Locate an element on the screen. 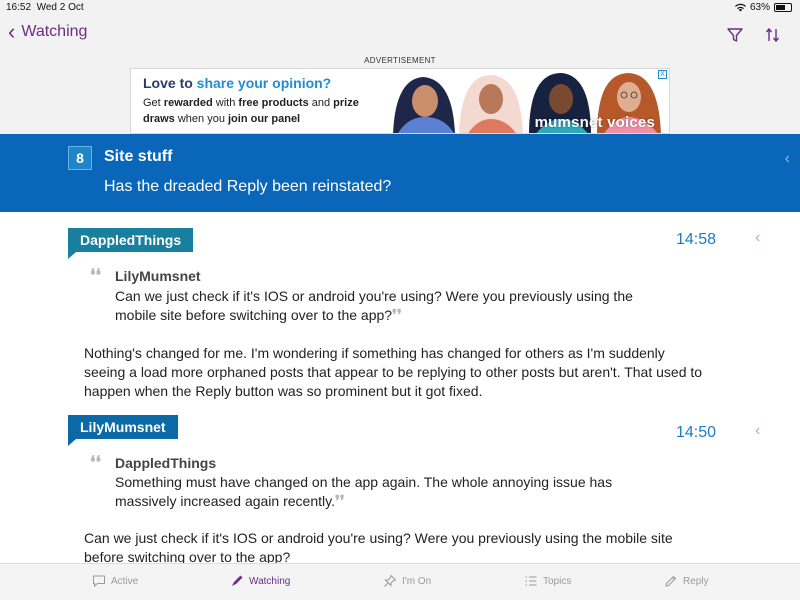 The width and height of the screenshot is (800, 600). back-button: ‹ Watching is located at coordinates (48, 31).